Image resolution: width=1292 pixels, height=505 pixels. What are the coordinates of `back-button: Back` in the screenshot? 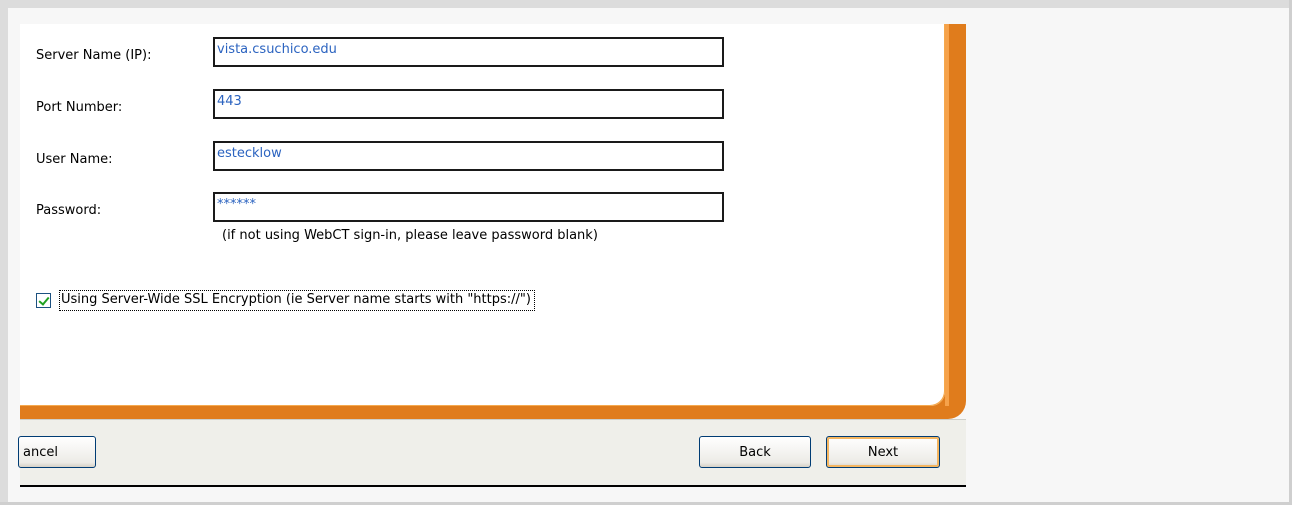 It's located at (755, 452).